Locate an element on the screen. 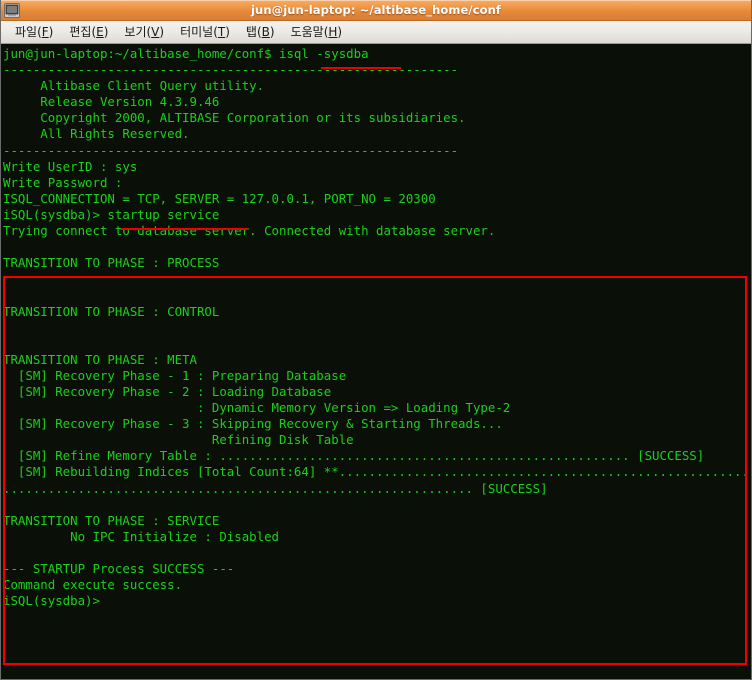  menu-item-tabs-mnemonic: B is located at coordinates (265, 31).